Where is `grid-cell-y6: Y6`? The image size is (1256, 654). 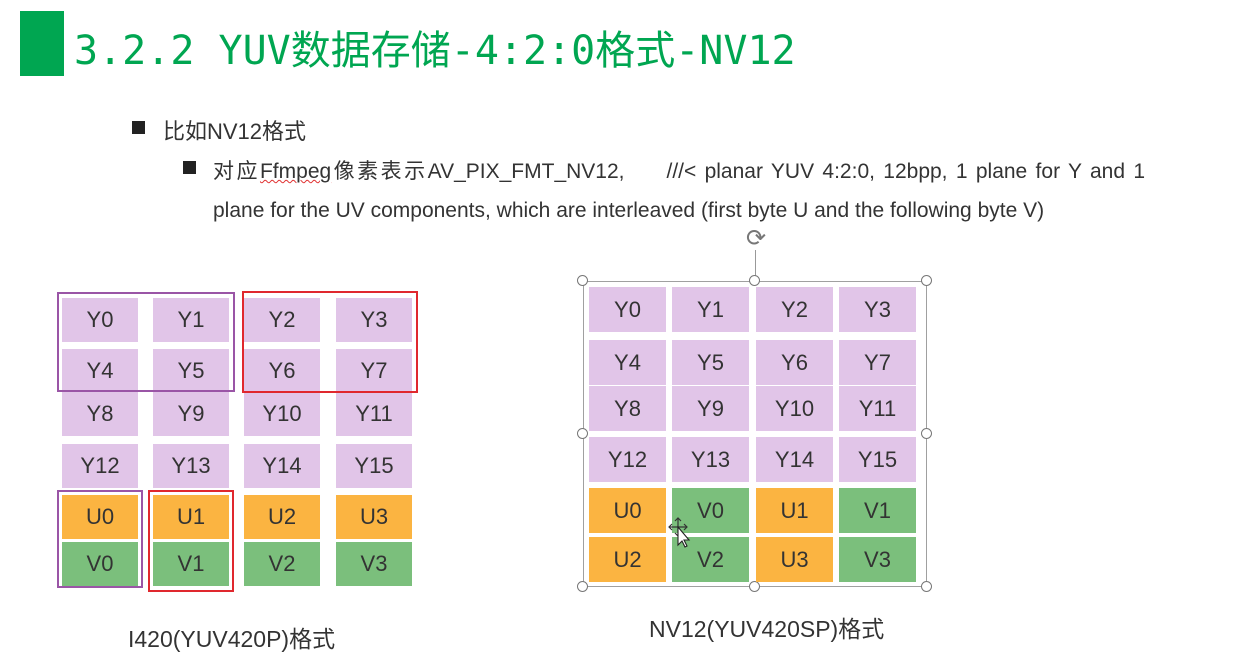
grid-cell-y6: Y6 is located at coordinates (794, 362).